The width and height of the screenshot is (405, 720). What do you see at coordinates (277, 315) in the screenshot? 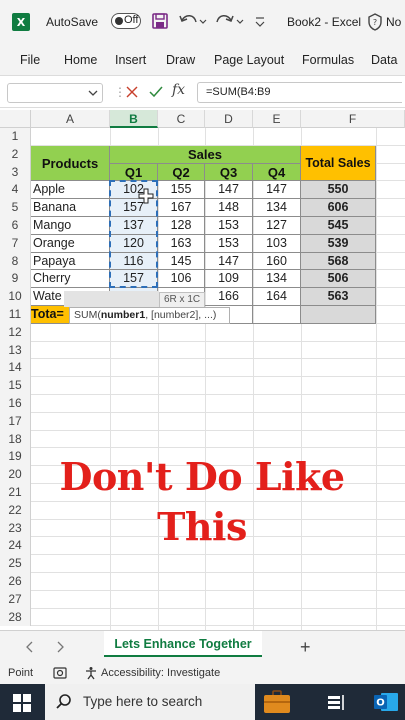
I see `cell-total-quarter` at bounding box center [277, 315].